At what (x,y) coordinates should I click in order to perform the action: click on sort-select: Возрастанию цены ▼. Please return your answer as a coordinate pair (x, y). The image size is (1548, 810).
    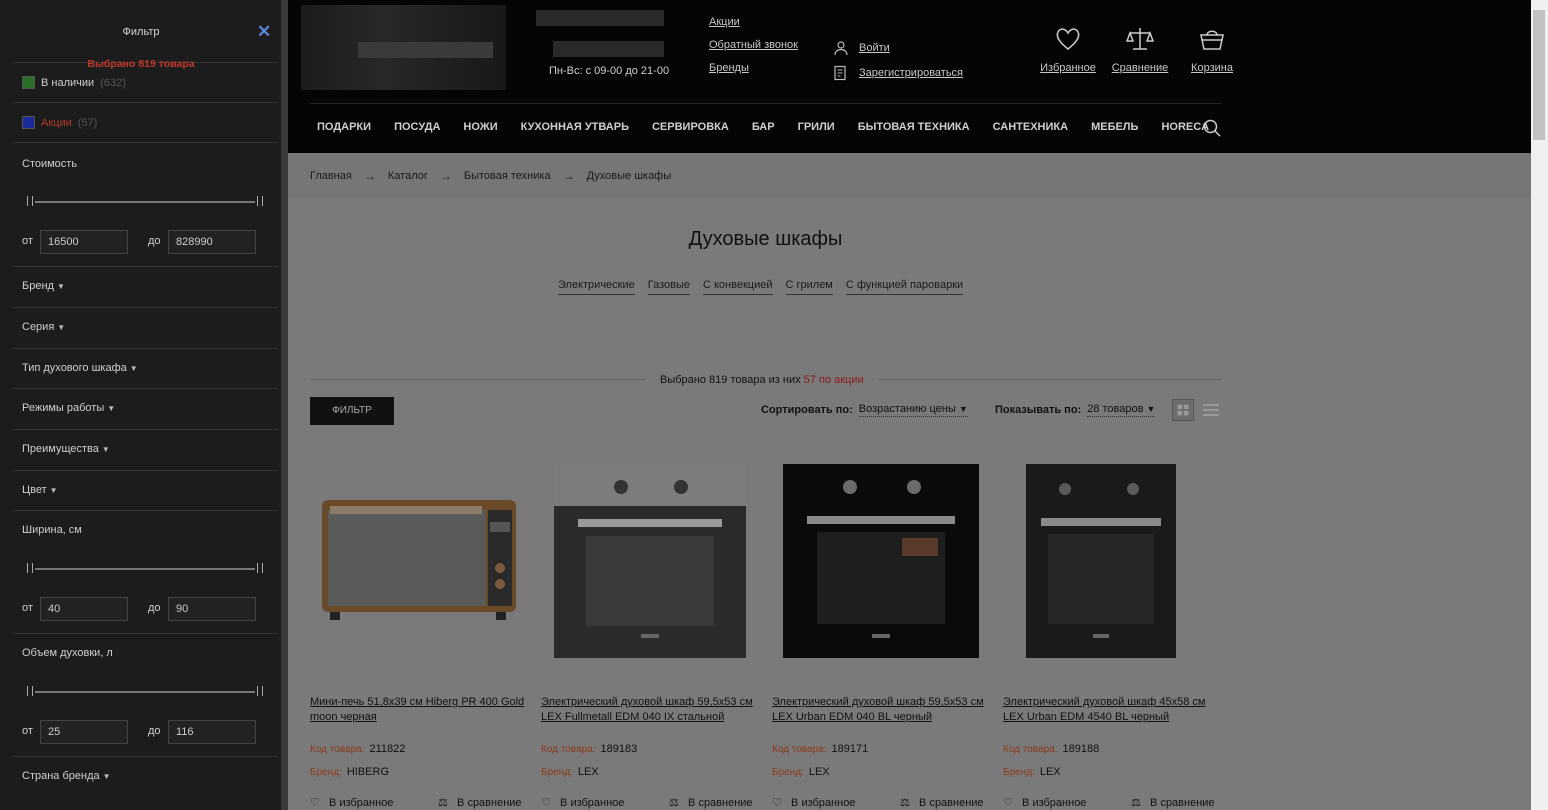
    Looking at the image, I should click on (913, 410).